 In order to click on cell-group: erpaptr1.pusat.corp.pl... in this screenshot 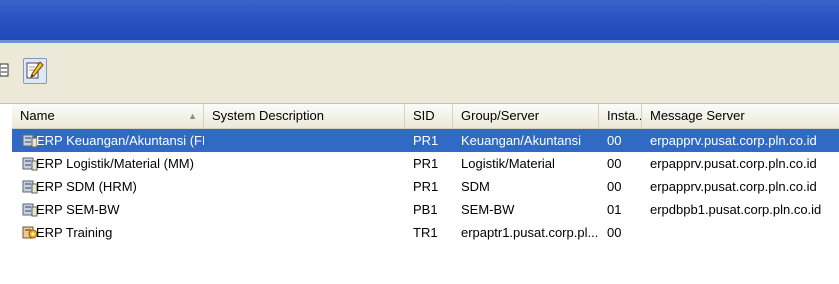, I will do `click(530, 232)`.